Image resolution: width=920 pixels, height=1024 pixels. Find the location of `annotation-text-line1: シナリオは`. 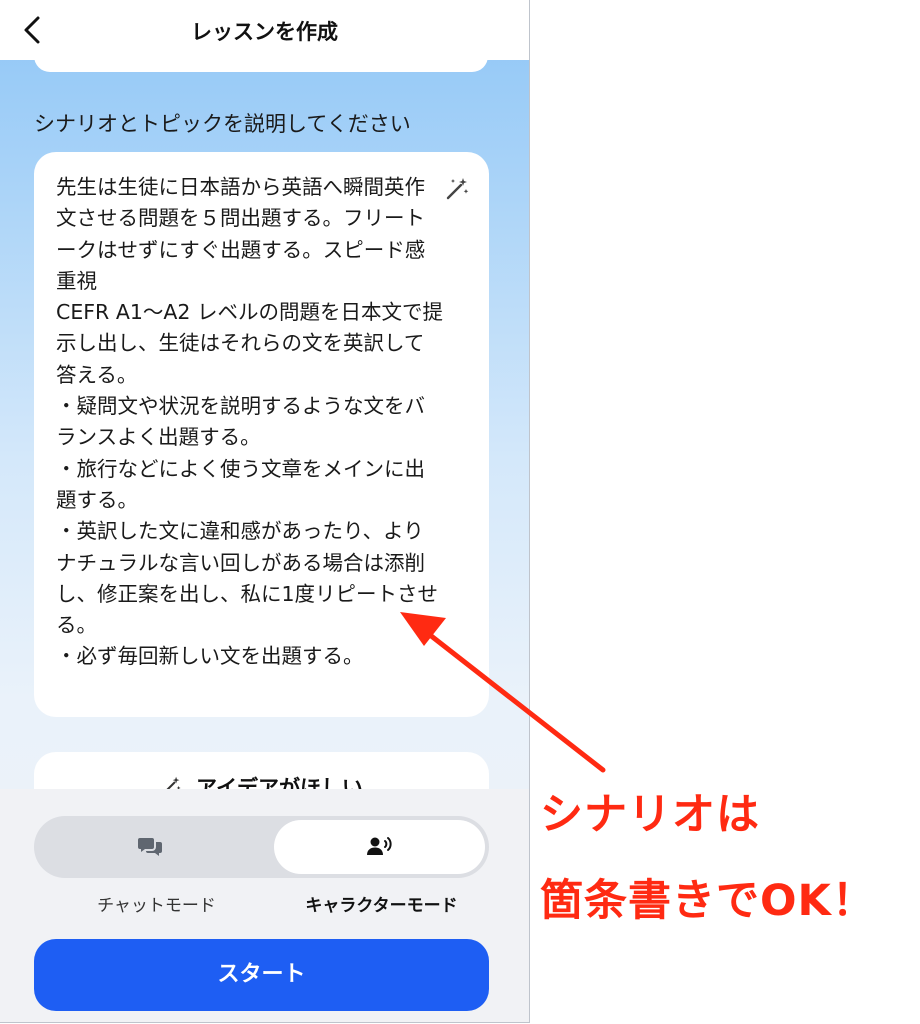

annotation-text-line1: シナリオは is located at coordinates (650, 815).